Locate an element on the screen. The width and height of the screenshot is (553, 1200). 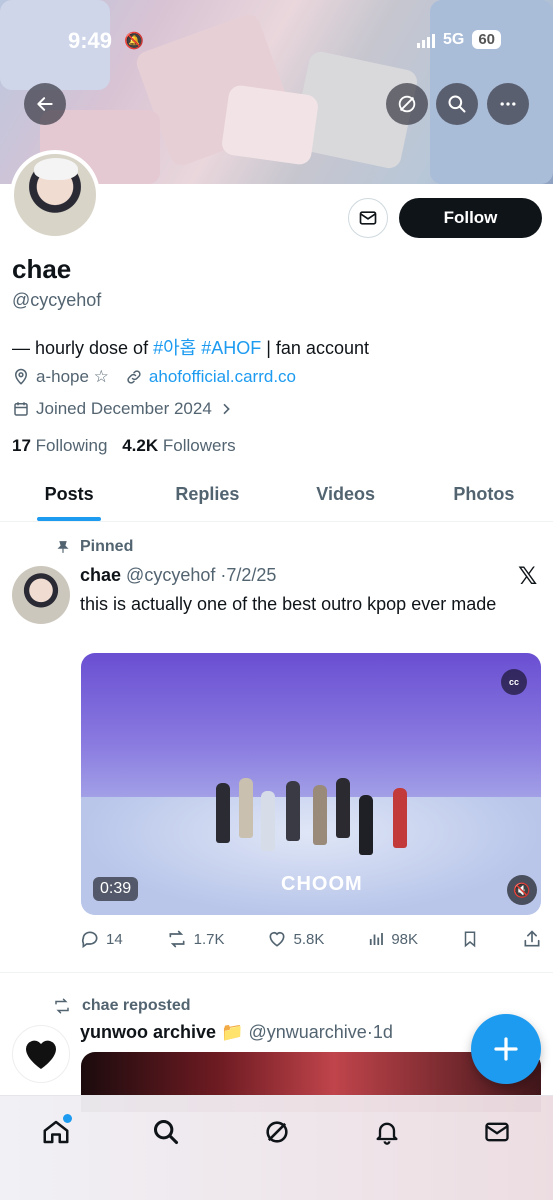
nav-notifications is located at coordinates (387, 1132).